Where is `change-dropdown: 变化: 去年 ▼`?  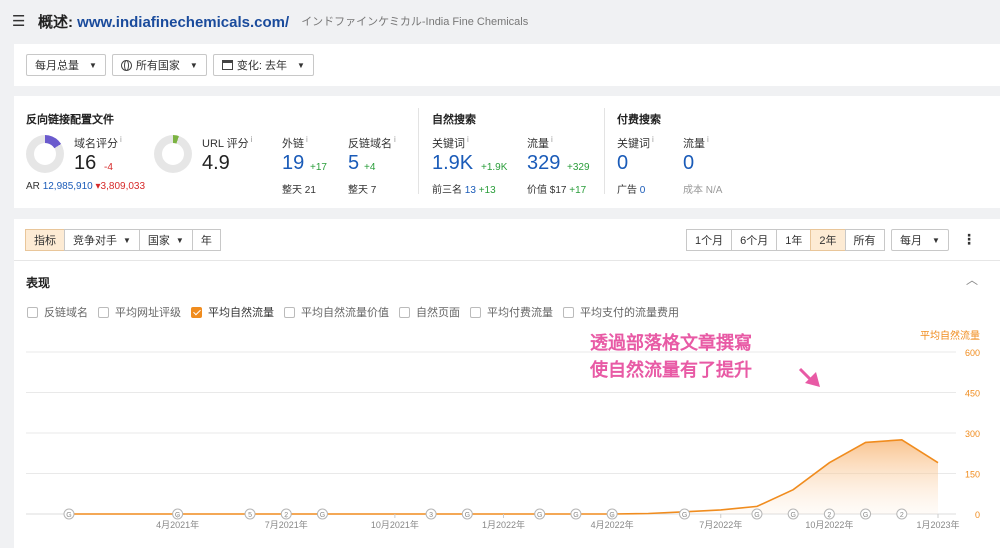 change-dropdown: 变化: 去年 ▼ is located at coordinates (263, 65).